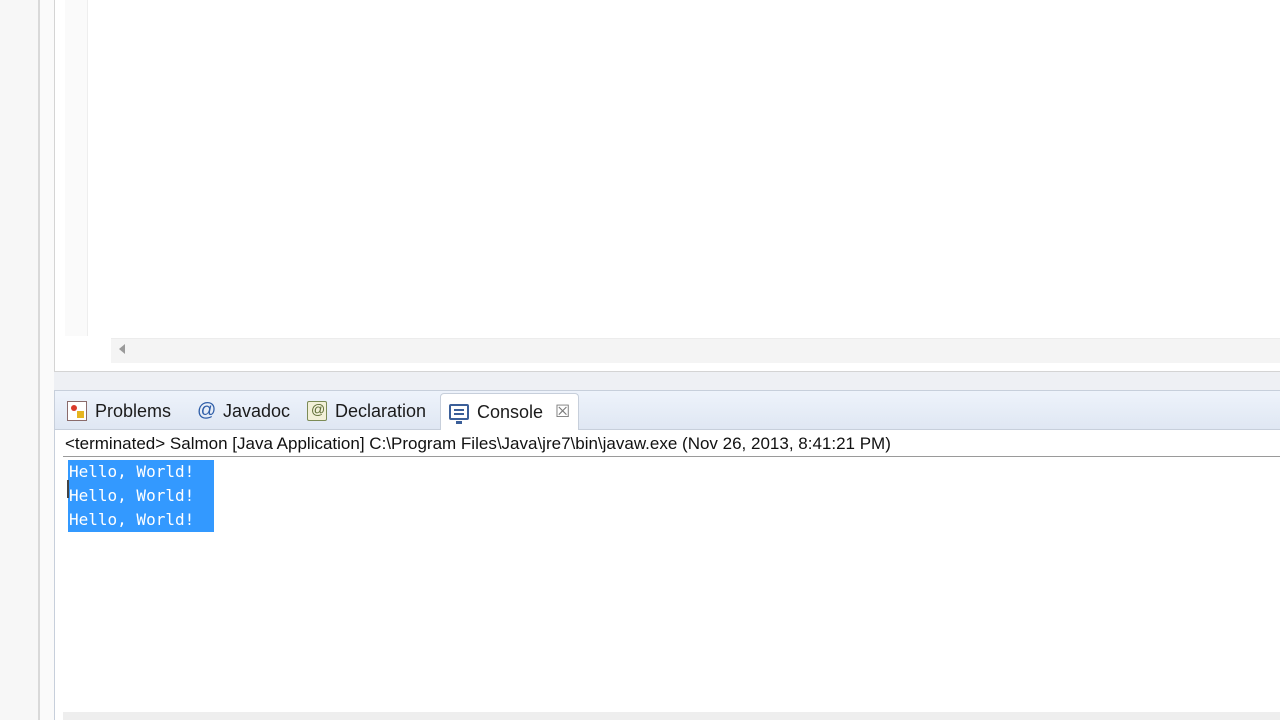 This screenshot has width=1280, height=720. I want to click on tab-declaration: Declaration, so click(366, 411).